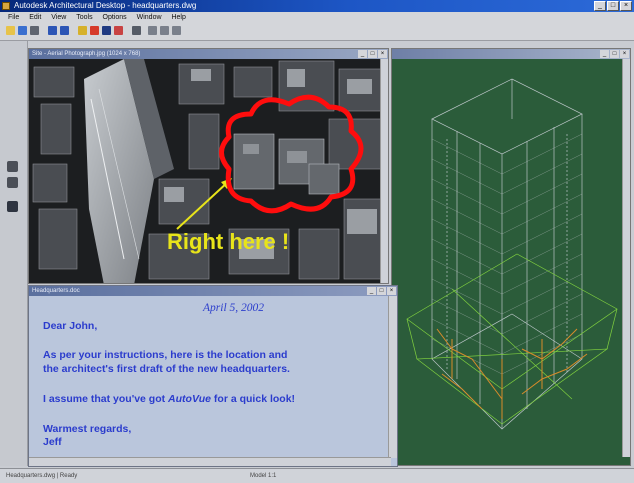 The width and height of the screenshot is (634, 483). I want to click on close-button: ×, so click(626, 6).